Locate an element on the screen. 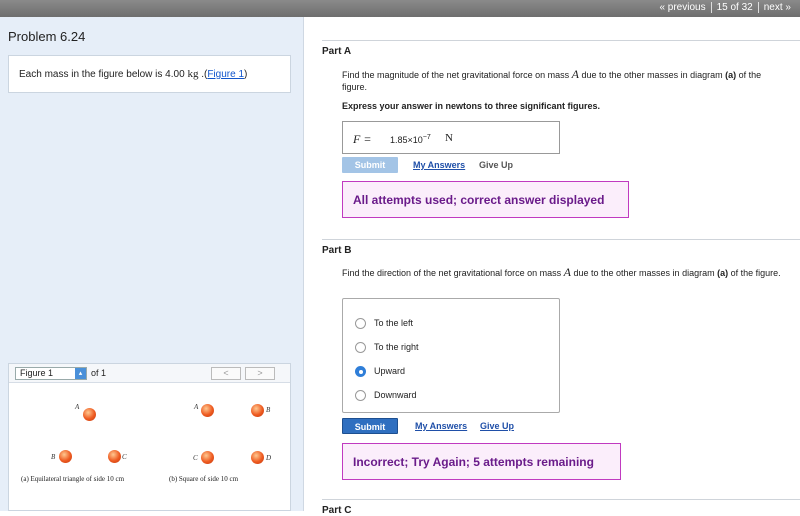  statement-mid: .( is located at coordinates (203, 74).